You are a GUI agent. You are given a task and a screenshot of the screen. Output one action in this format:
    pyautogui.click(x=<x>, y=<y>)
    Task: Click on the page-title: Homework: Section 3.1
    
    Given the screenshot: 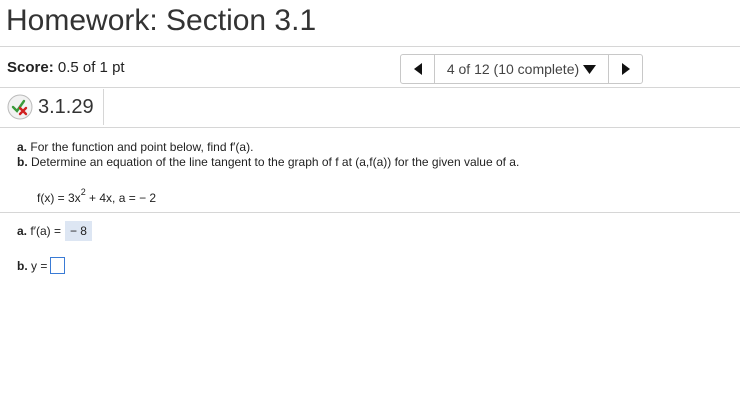 What is the action you would take?
    pyautogui.click(x=161, y=20)
    